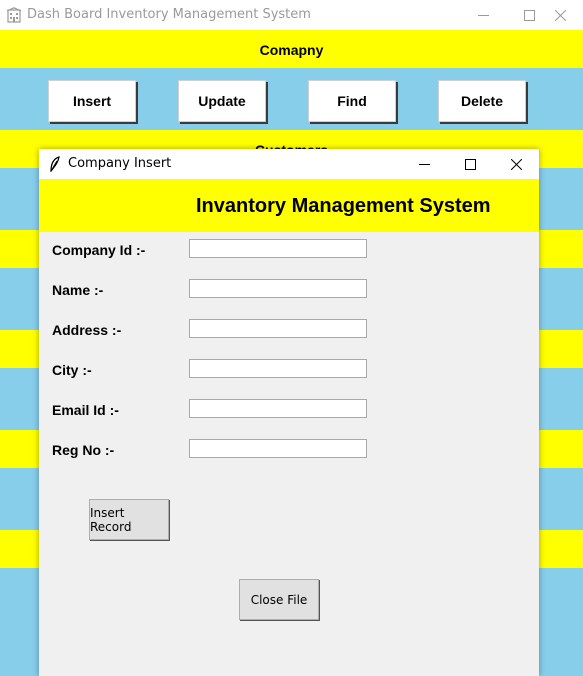  What do you see at coordinates (291, 50) in the screenshot?
I see `company-section-label: Comapny` at bounding box center [291, 50].